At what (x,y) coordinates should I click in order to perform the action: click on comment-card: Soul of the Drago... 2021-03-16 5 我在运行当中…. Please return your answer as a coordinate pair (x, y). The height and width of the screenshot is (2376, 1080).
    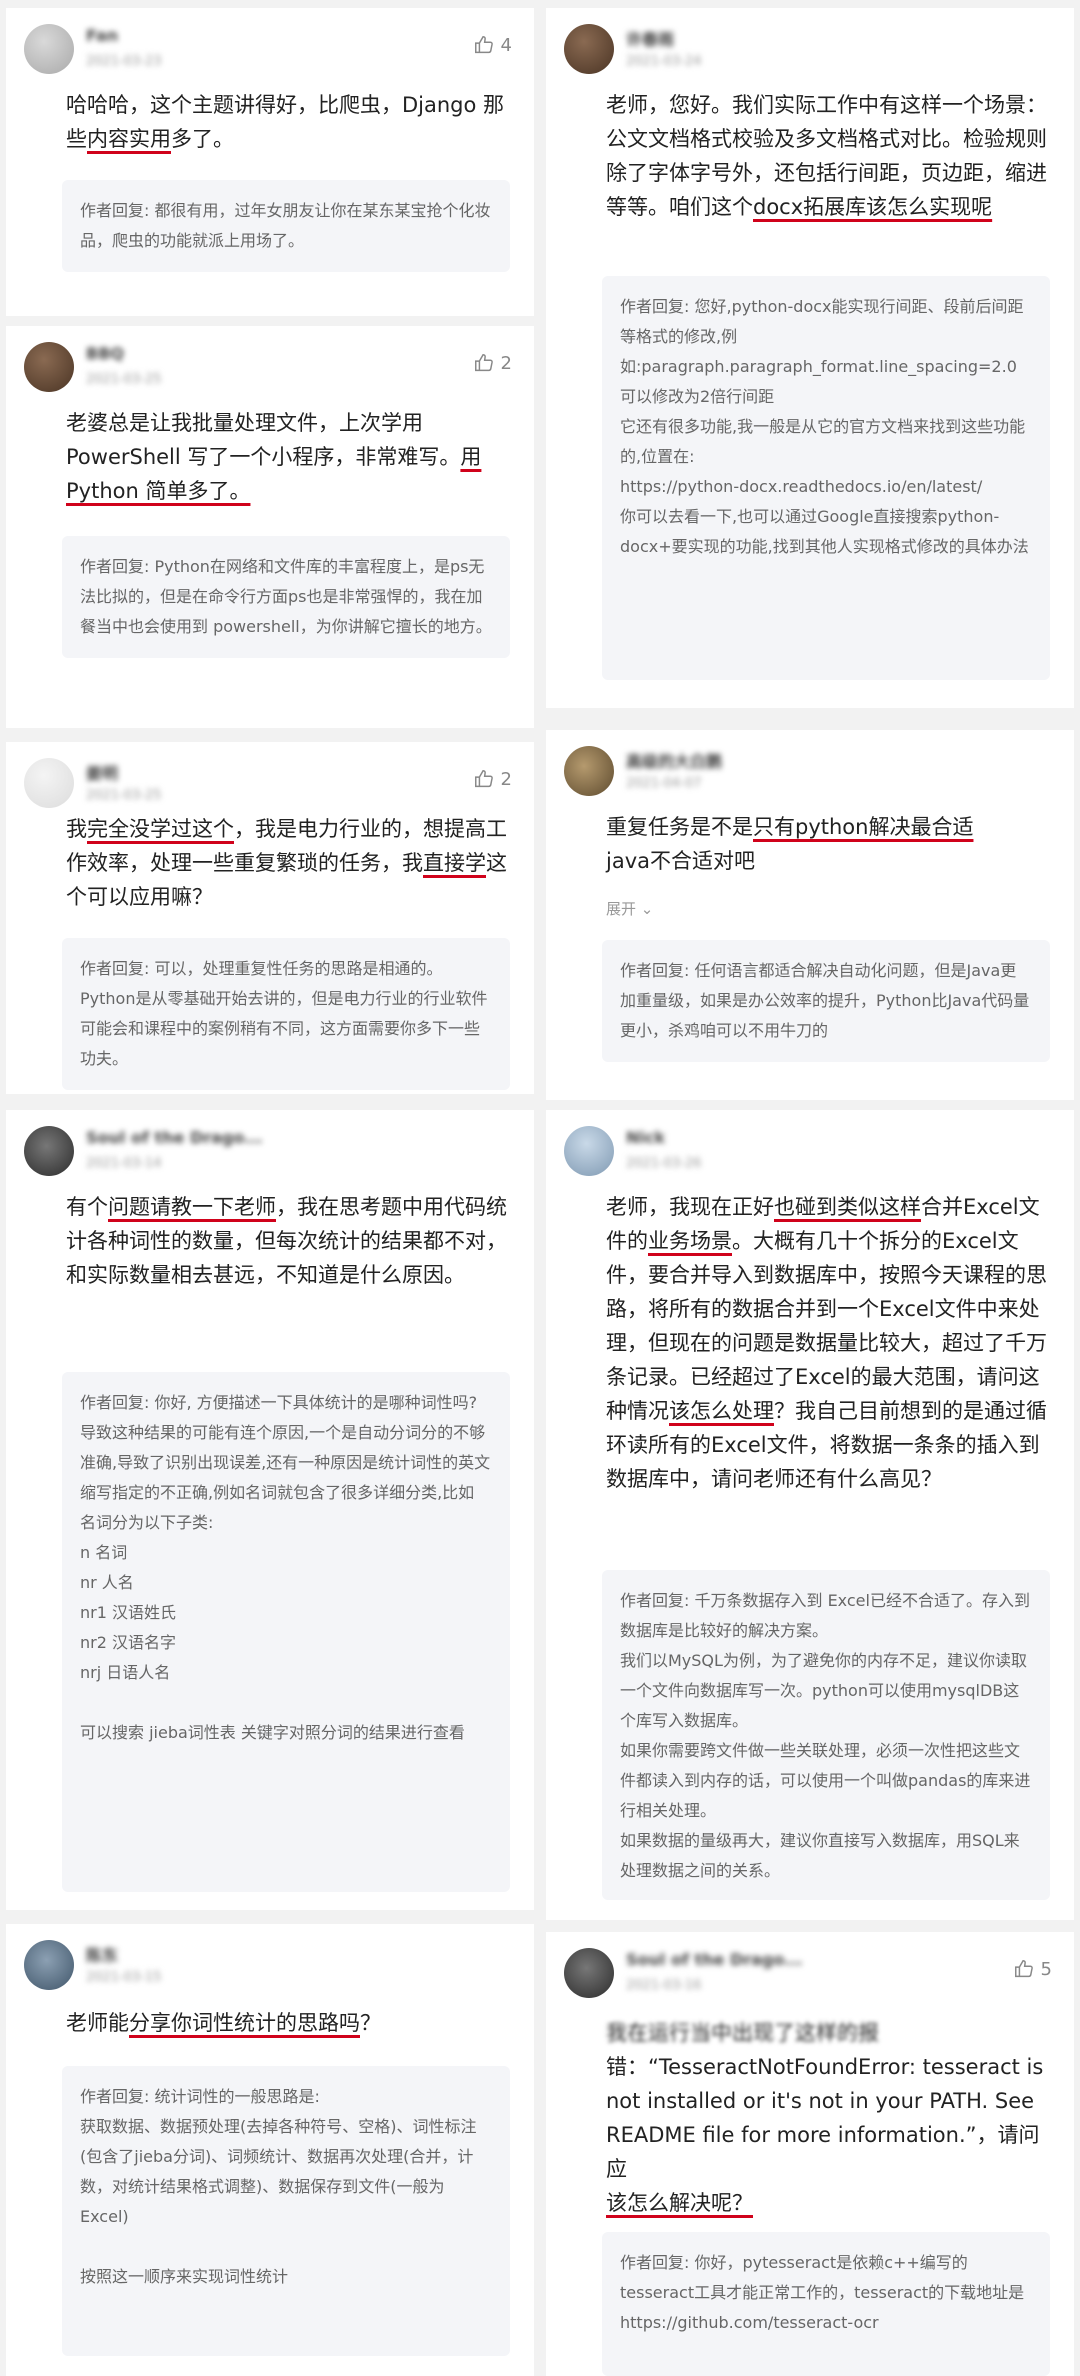
    Looking at the image, I should click on (810, 2154).